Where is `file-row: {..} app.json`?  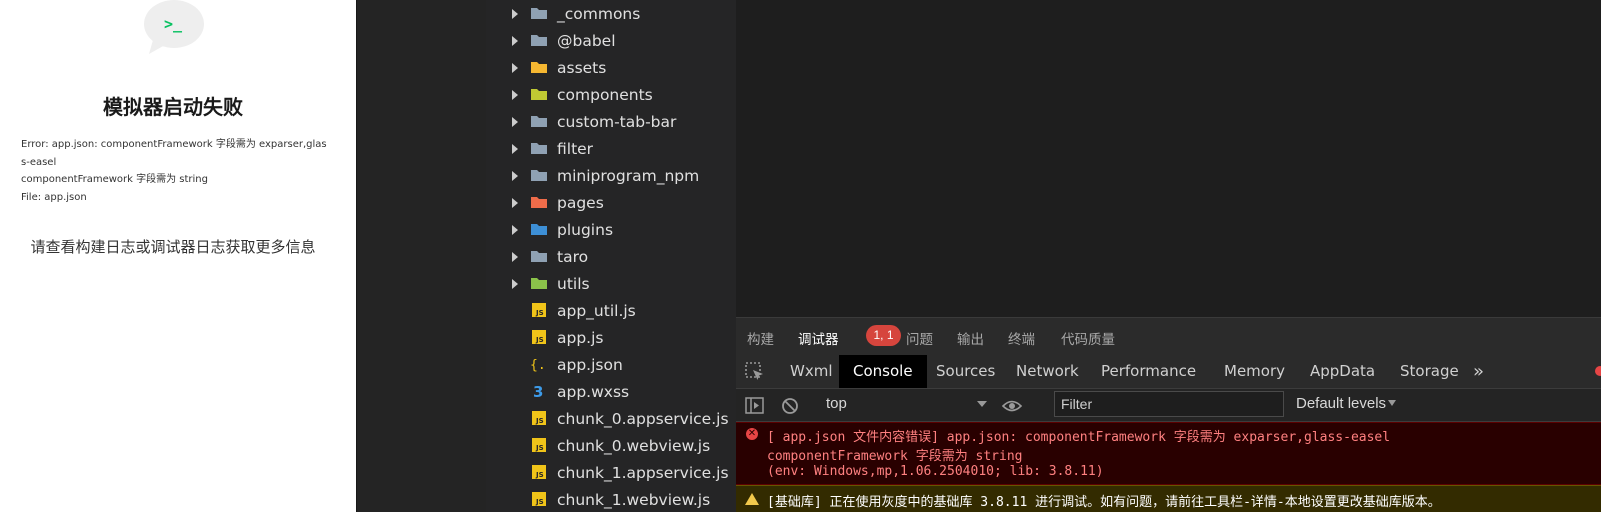
file-row: {..} app.json is located at coordinates (611, 364).